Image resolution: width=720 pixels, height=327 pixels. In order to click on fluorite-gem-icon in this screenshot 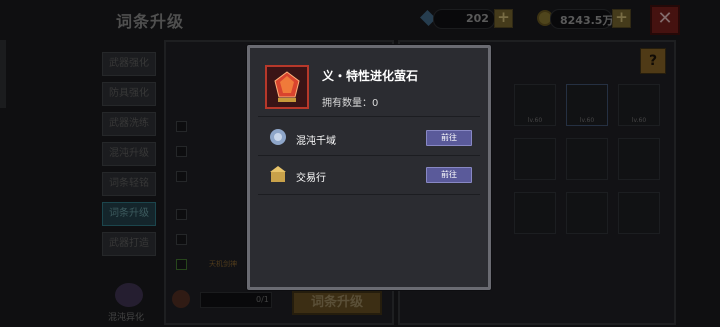, I will do `click(287, 86)`.